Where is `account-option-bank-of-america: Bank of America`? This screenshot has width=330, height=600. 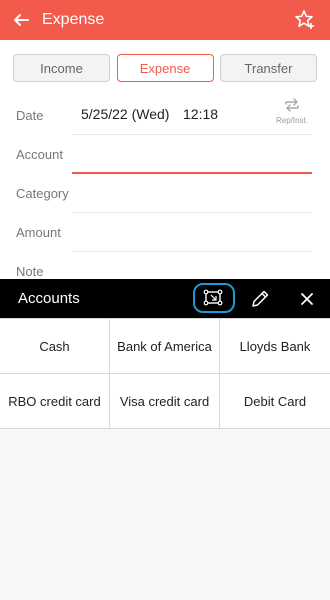
account-option-bank-of-america: Bank of America is located at coordinates (165, 346).